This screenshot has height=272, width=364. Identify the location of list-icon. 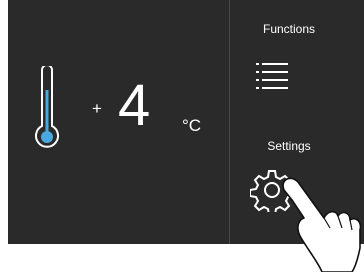
(272, 76).